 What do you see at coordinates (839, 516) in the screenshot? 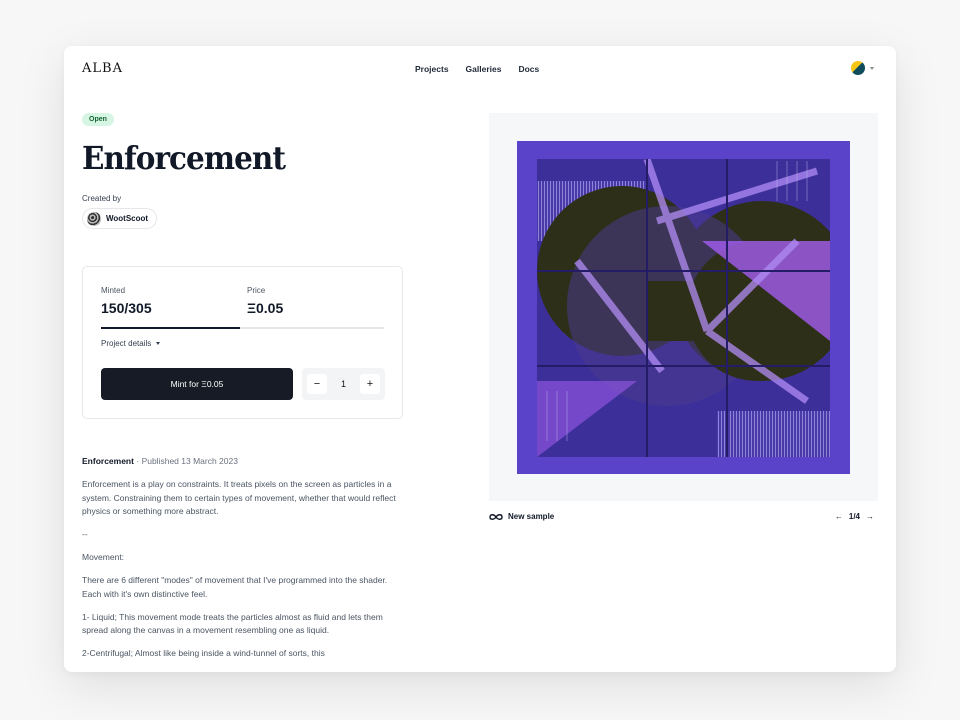
I see `prev-arrow-icon: ←` at bounding box center [839, 516].